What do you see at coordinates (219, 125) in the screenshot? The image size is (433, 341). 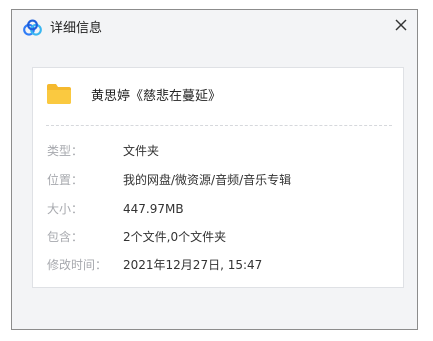 I see `divider` at bounding box center [219, 125].